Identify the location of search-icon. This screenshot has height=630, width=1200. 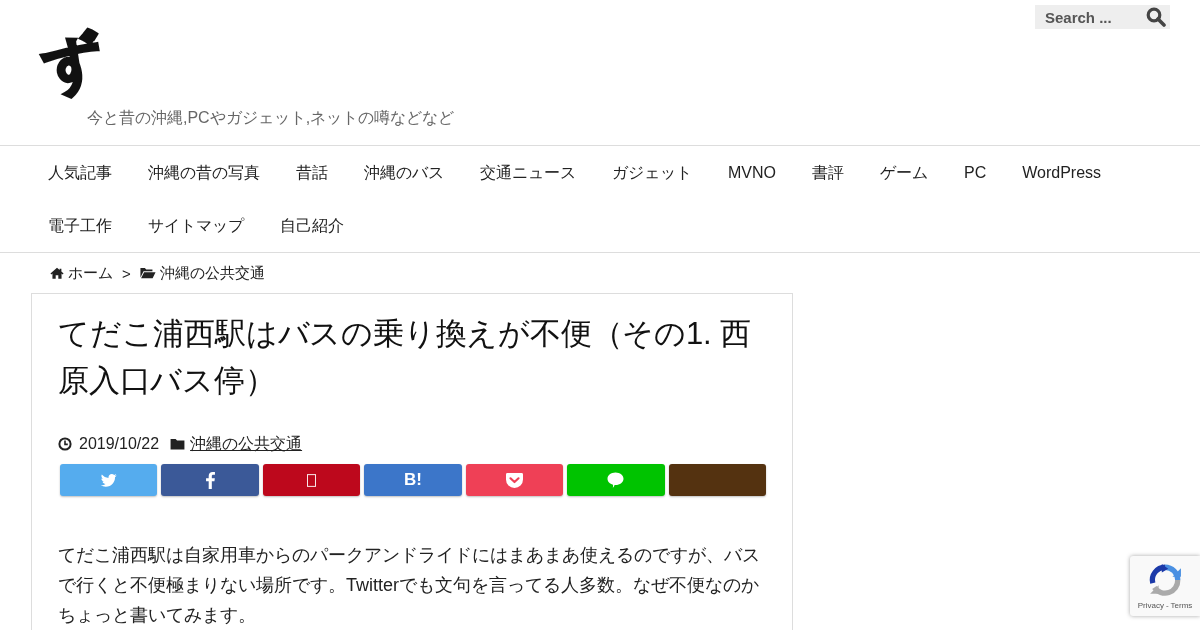
(1156, 17).